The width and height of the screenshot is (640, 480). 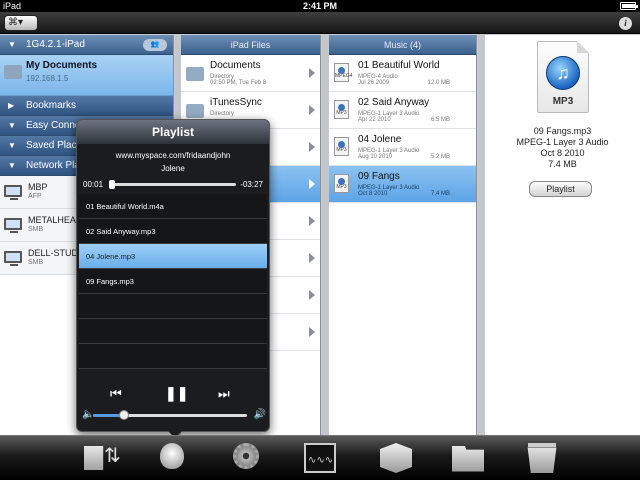 I want to click on bottom-tab-bar: ⇅ ∿∿∿, so click(x=320, y=457).